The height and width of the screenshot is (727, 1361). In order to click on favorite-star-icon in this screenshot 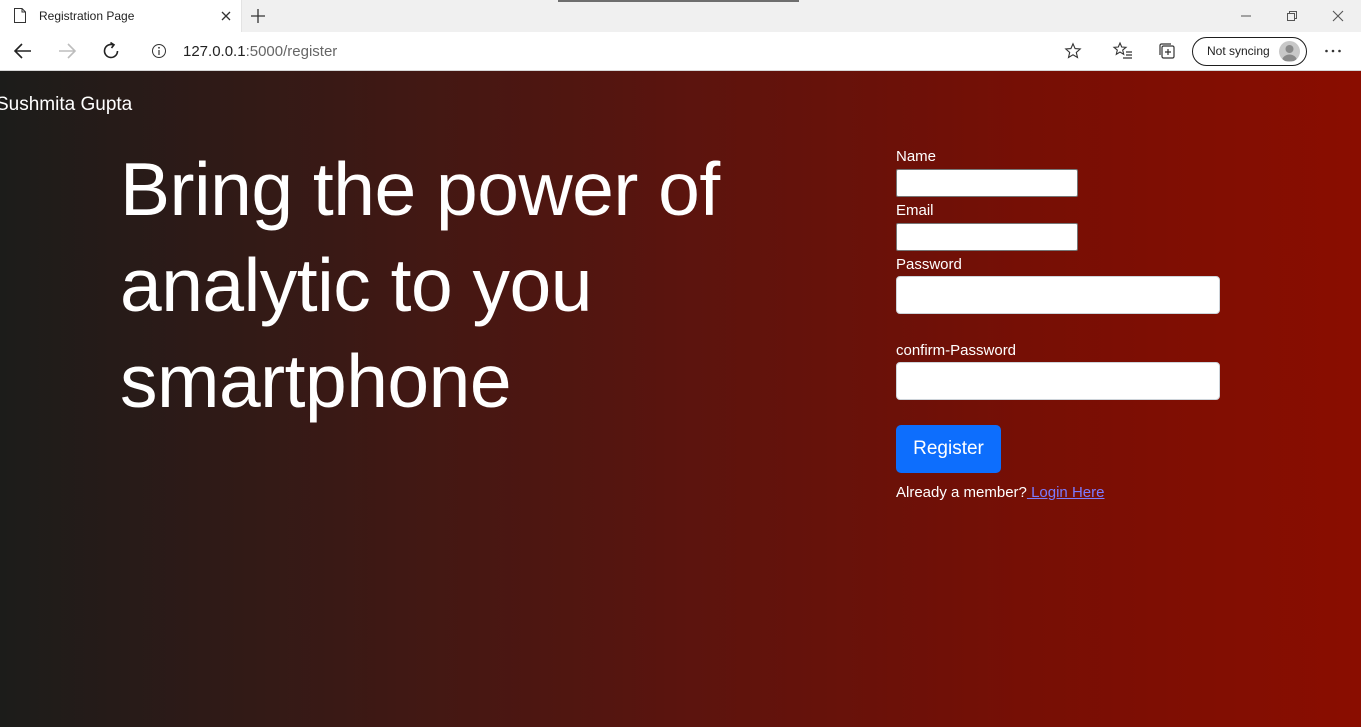, I will do `click(1073, 51)`.